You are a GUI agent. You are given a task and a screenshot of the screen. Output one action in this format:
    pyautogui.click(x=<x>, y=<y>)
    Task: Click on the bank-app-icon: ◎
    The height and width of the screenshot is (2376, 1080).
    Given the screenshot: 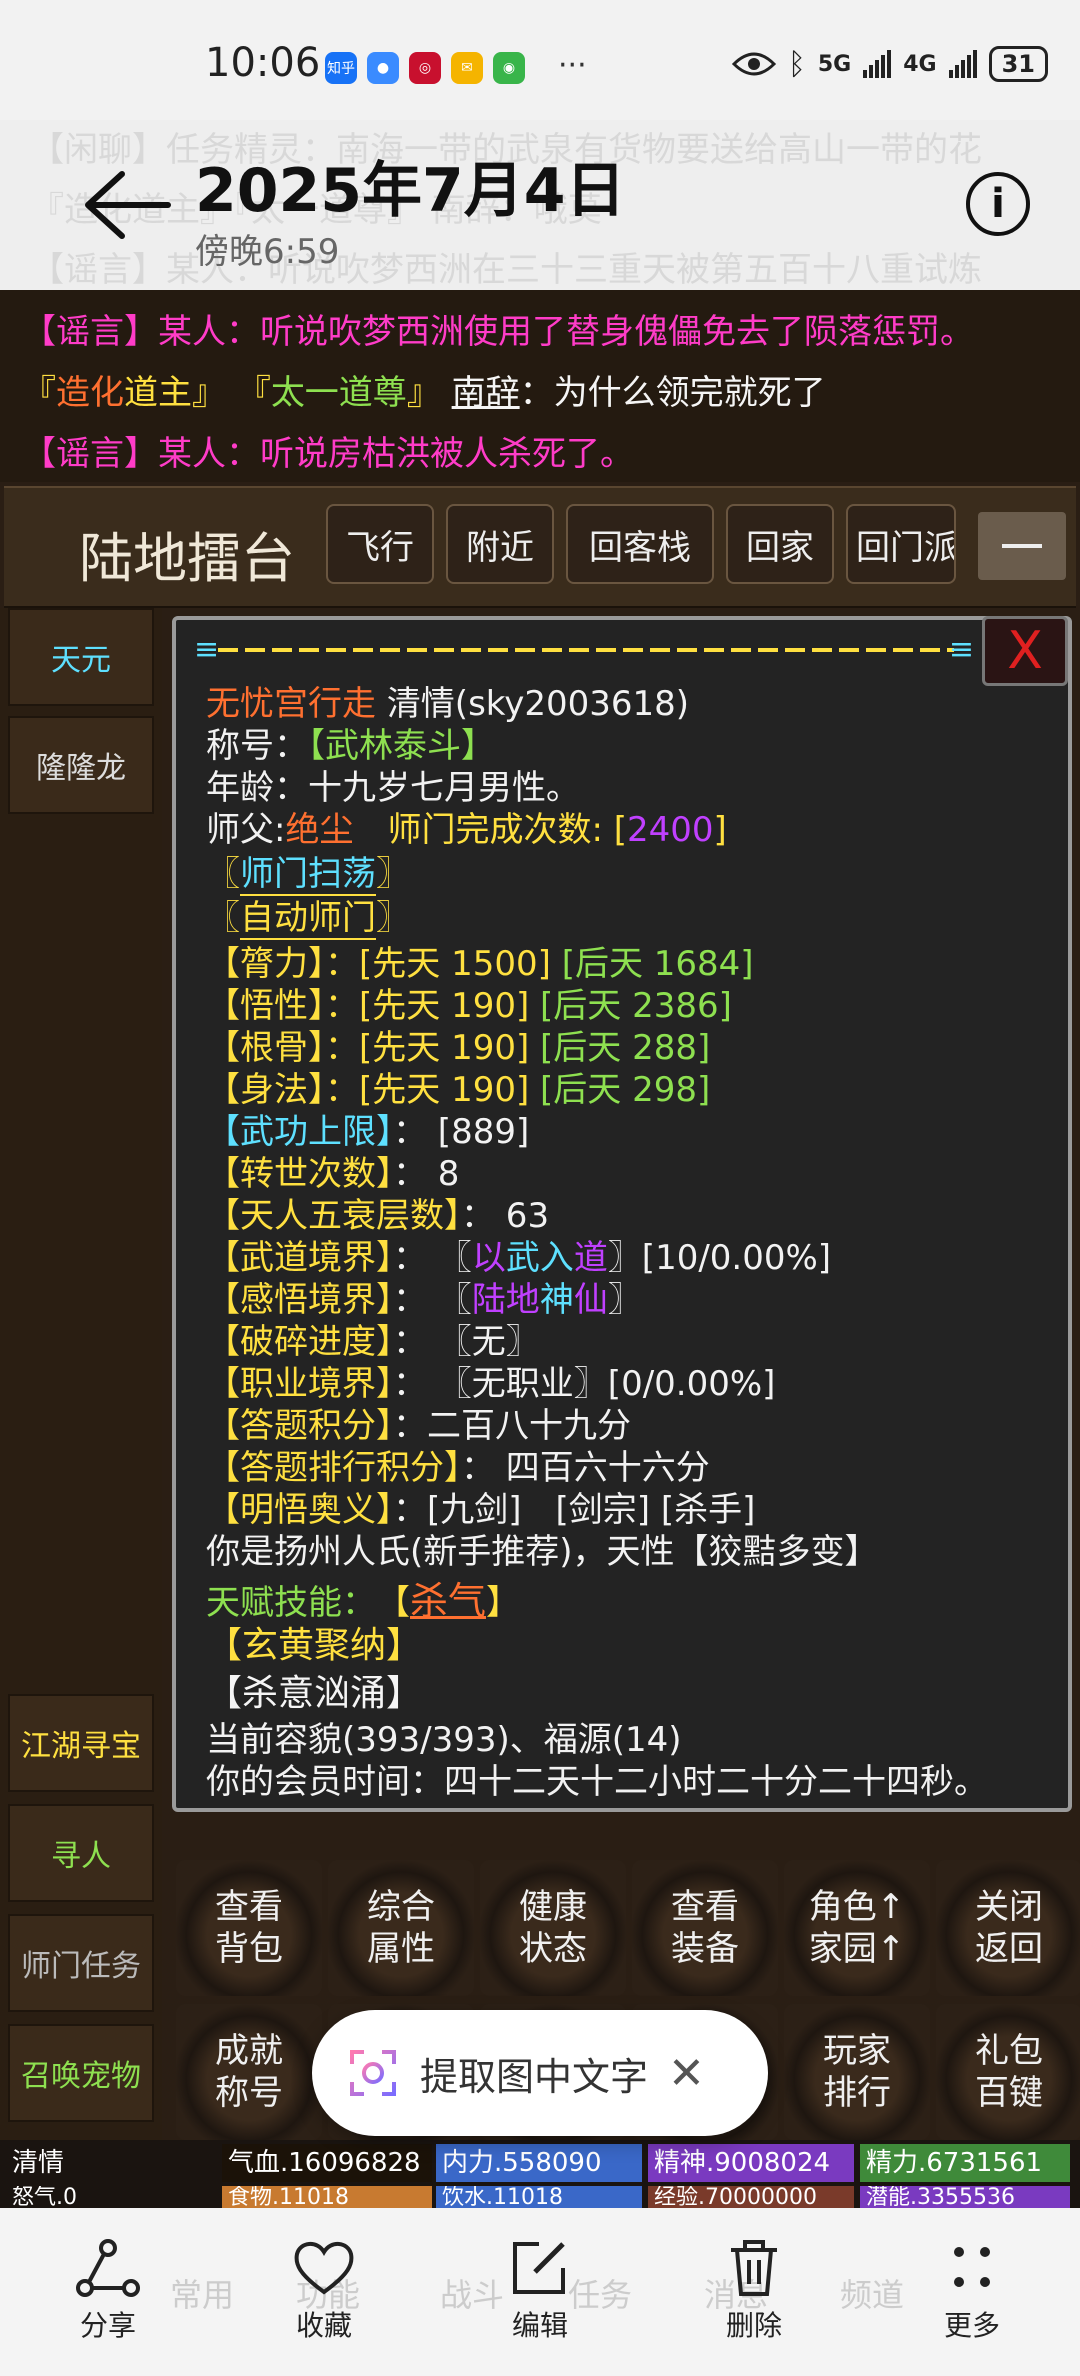 What is the action you would take?
    pyautogui.click(x=425, y=68)
    